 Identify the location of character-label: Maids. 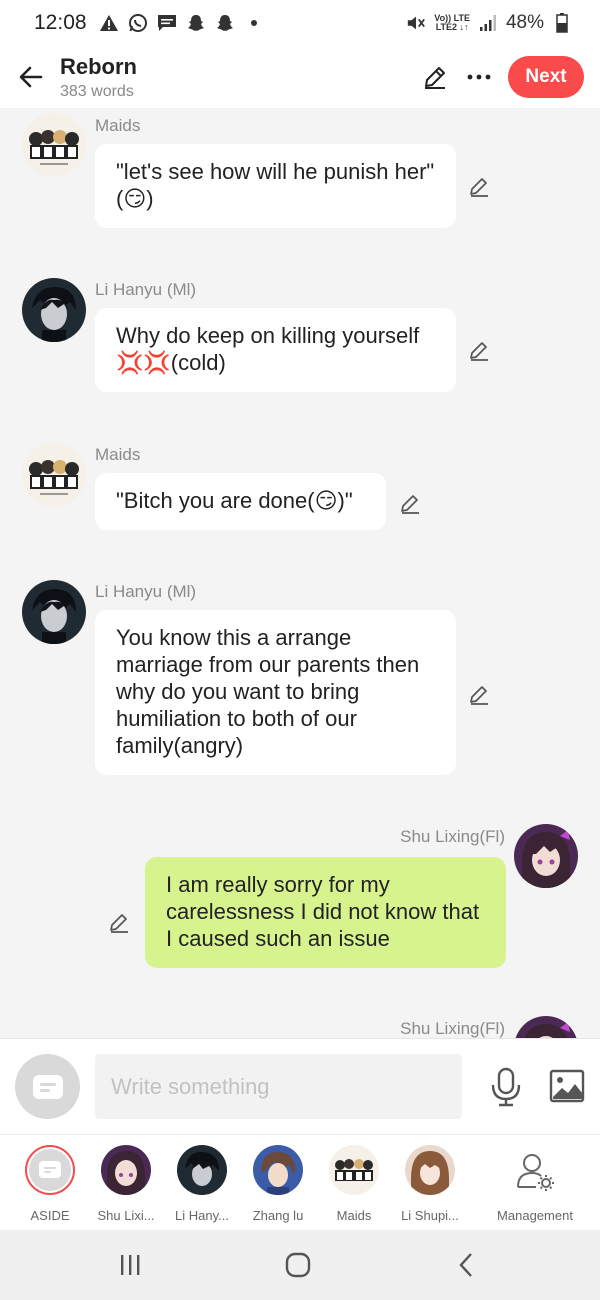
(354, 1215).